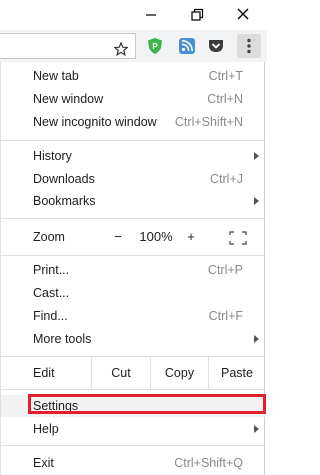 The image size is (320, 475). Describe the element at coordinates (208, 122) in the screenshot. I see `shortcut-text: Ctrl+Shift+N` at that location.